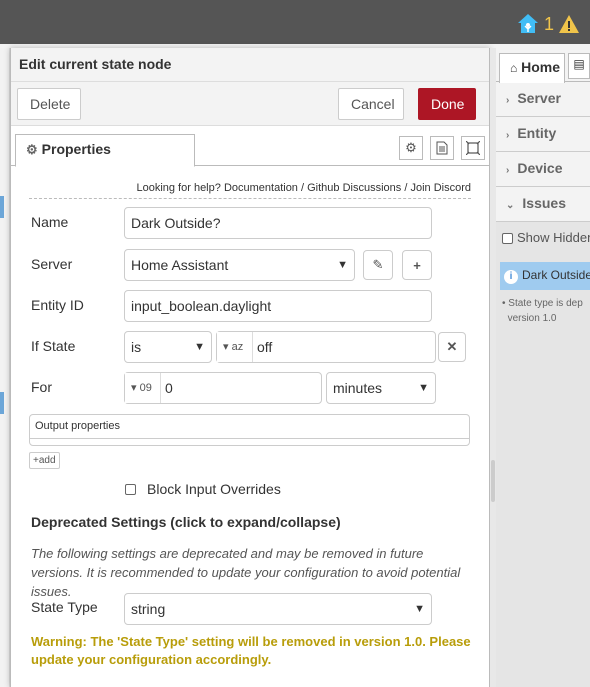 This screenshot has width=590, height=687. Describe the element at coordinates (130, 489) in the screenshot. I see `block-input-overrides-checkbox` at that location.